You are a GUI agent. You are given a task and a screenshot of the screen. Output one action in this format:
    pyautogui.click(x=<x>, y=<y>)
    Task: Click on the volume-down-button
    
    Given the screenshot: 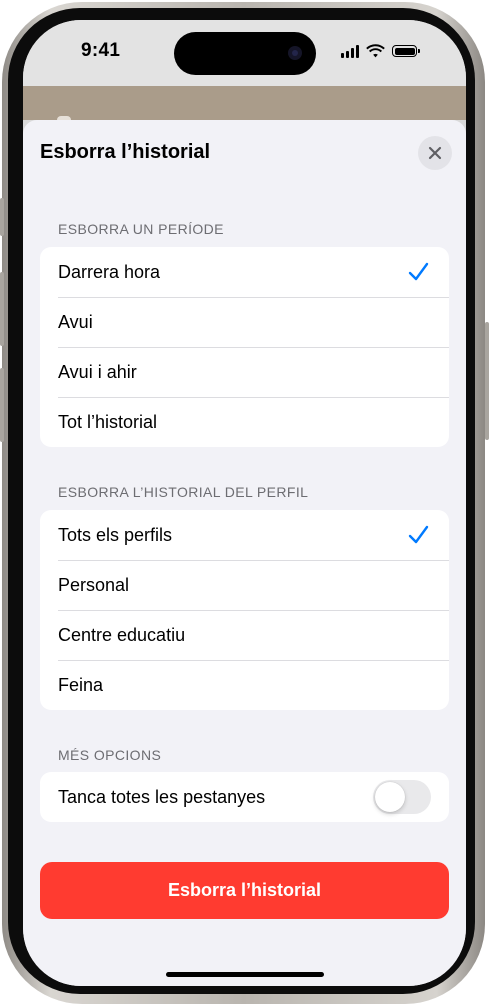 What is the action you would take?
    pyautogui.click(x=2, y=405)
    